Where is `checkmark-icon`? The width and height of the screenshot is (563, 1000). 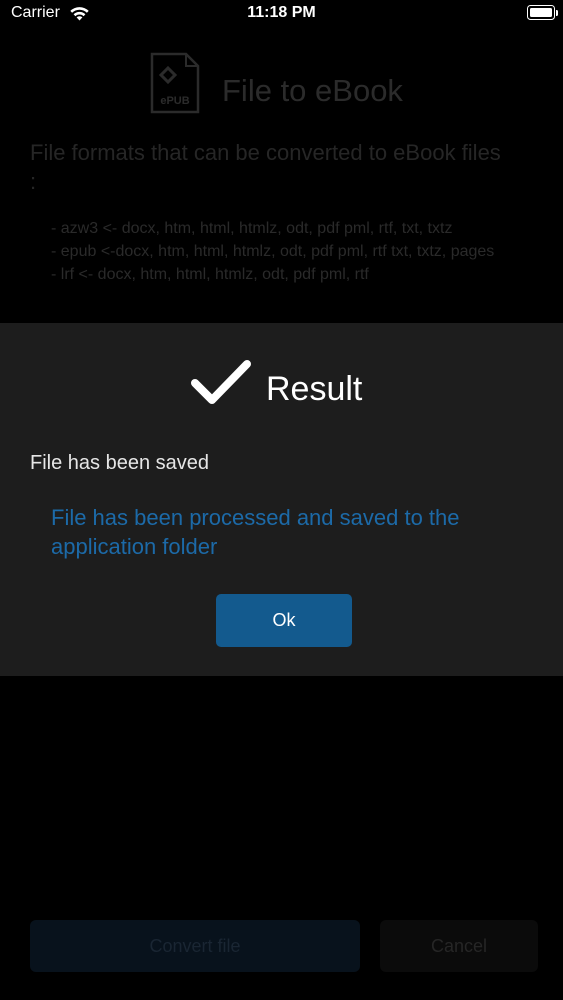 checkmark-icon is located at coordinates (221, 382).